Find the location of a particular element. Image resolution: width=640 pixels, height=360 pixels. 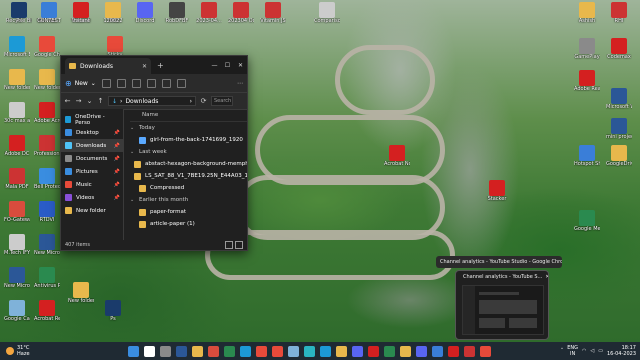

maximize-button: ☐ is located at coordinates (227, 65).